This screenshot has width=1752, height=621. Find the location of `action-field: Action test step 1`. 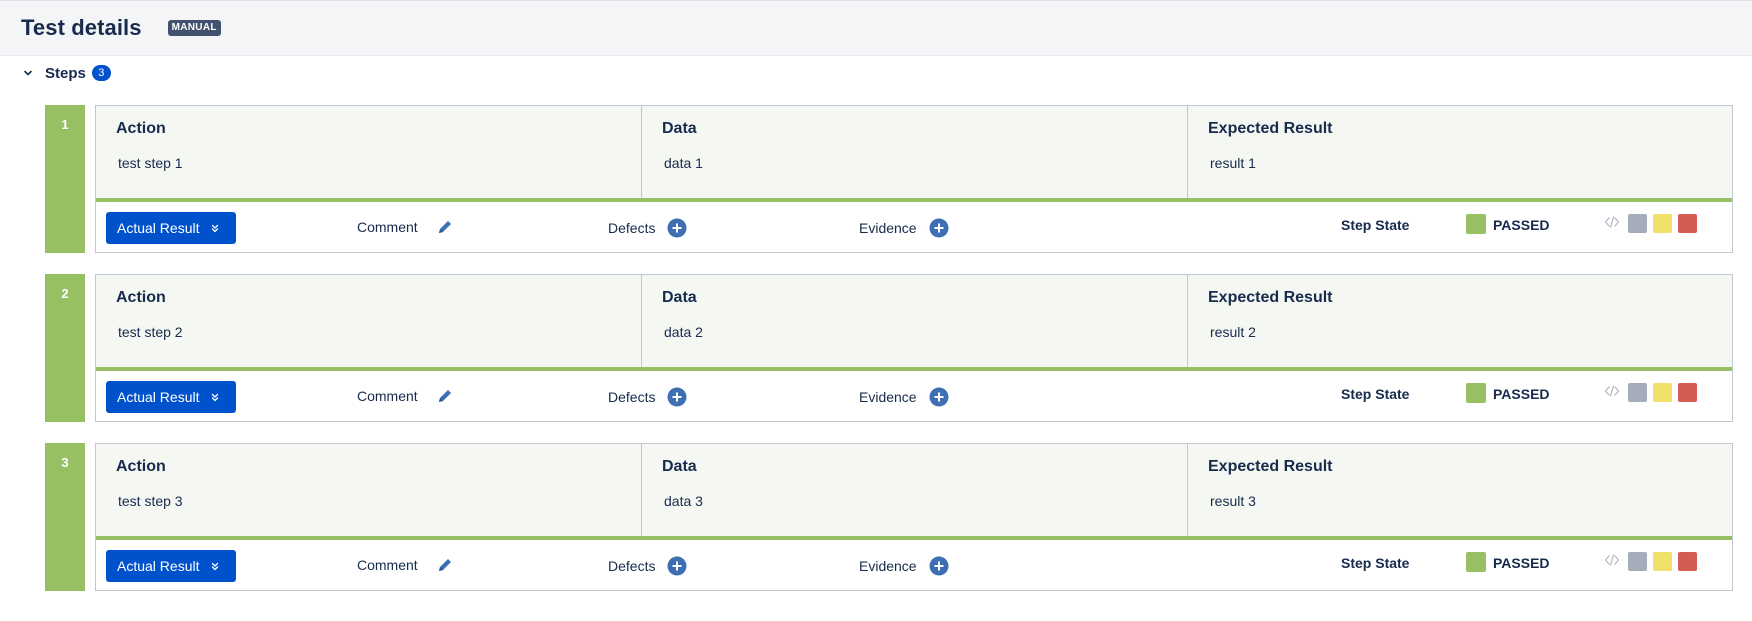

action-field: Action test step 1 is located at coordinates (369, 152).